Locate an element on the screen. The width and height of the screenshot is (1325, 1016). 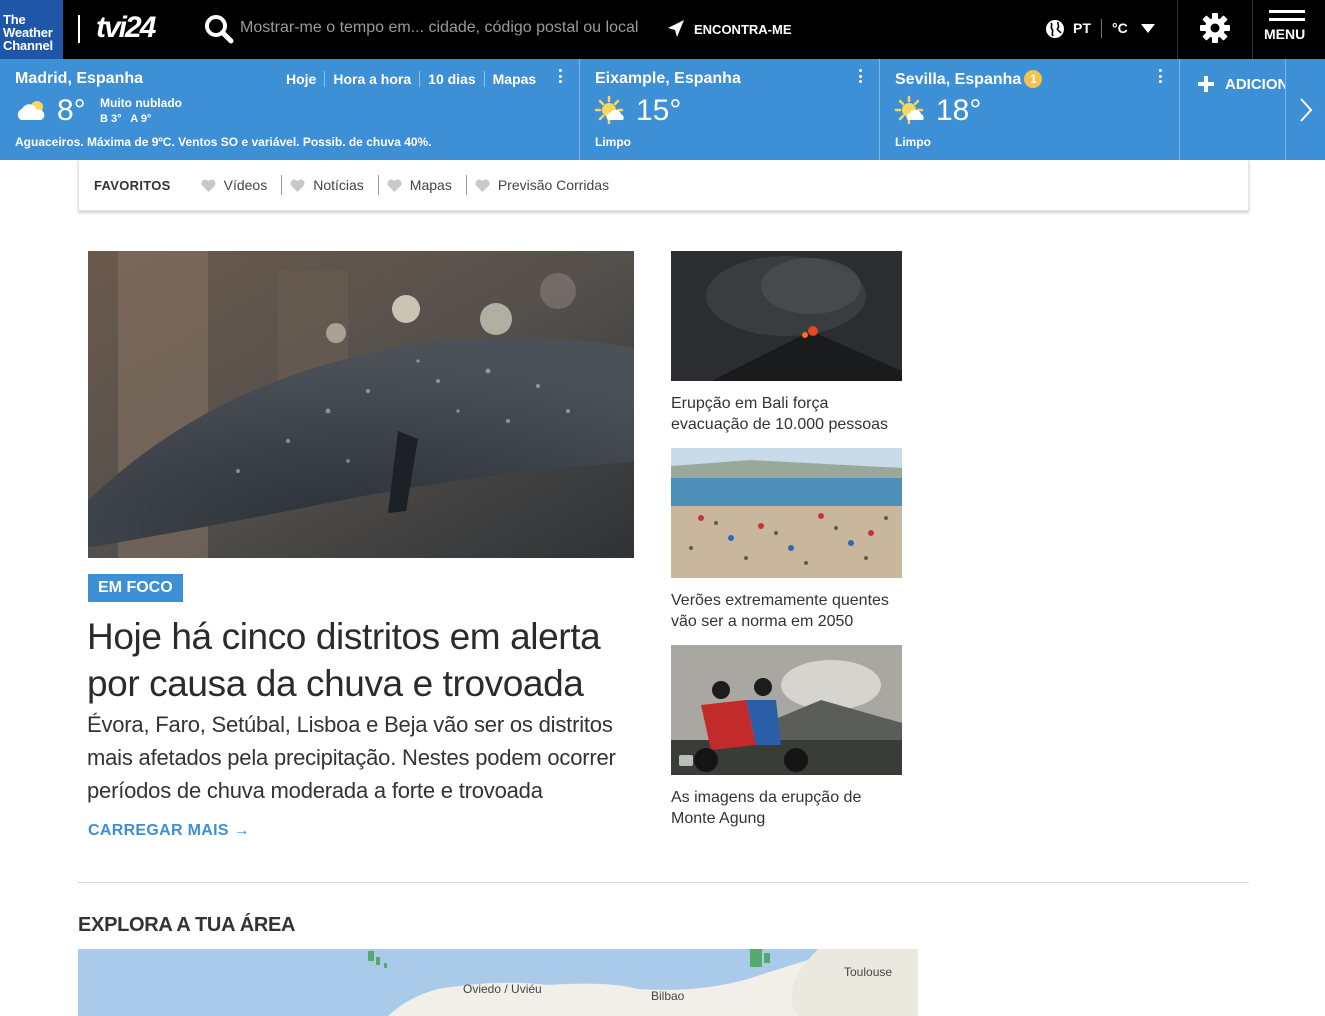
location-name: Madrid, Espanha is located at coordinates (79, 79).